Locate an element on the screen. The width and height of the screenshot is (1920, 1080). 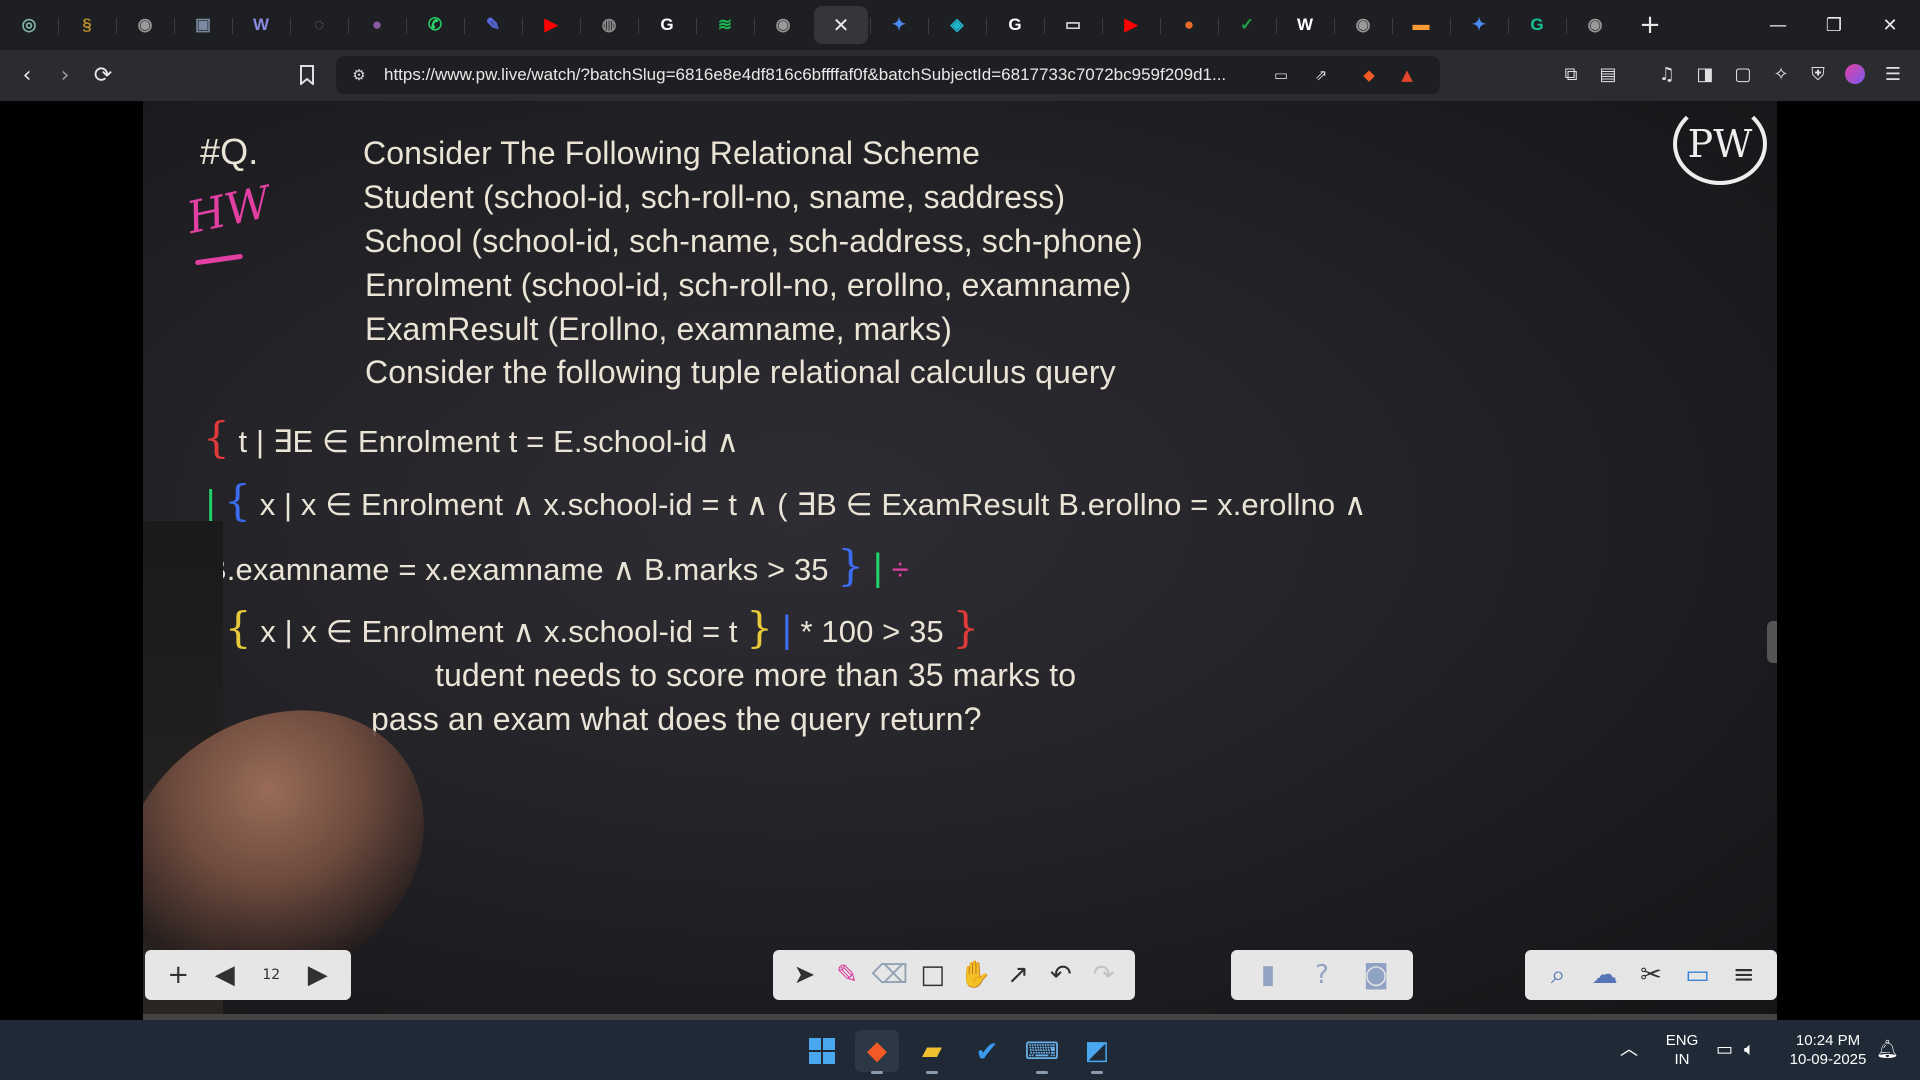
camera-icon: ◙ is located at coordinates (1376, 975).